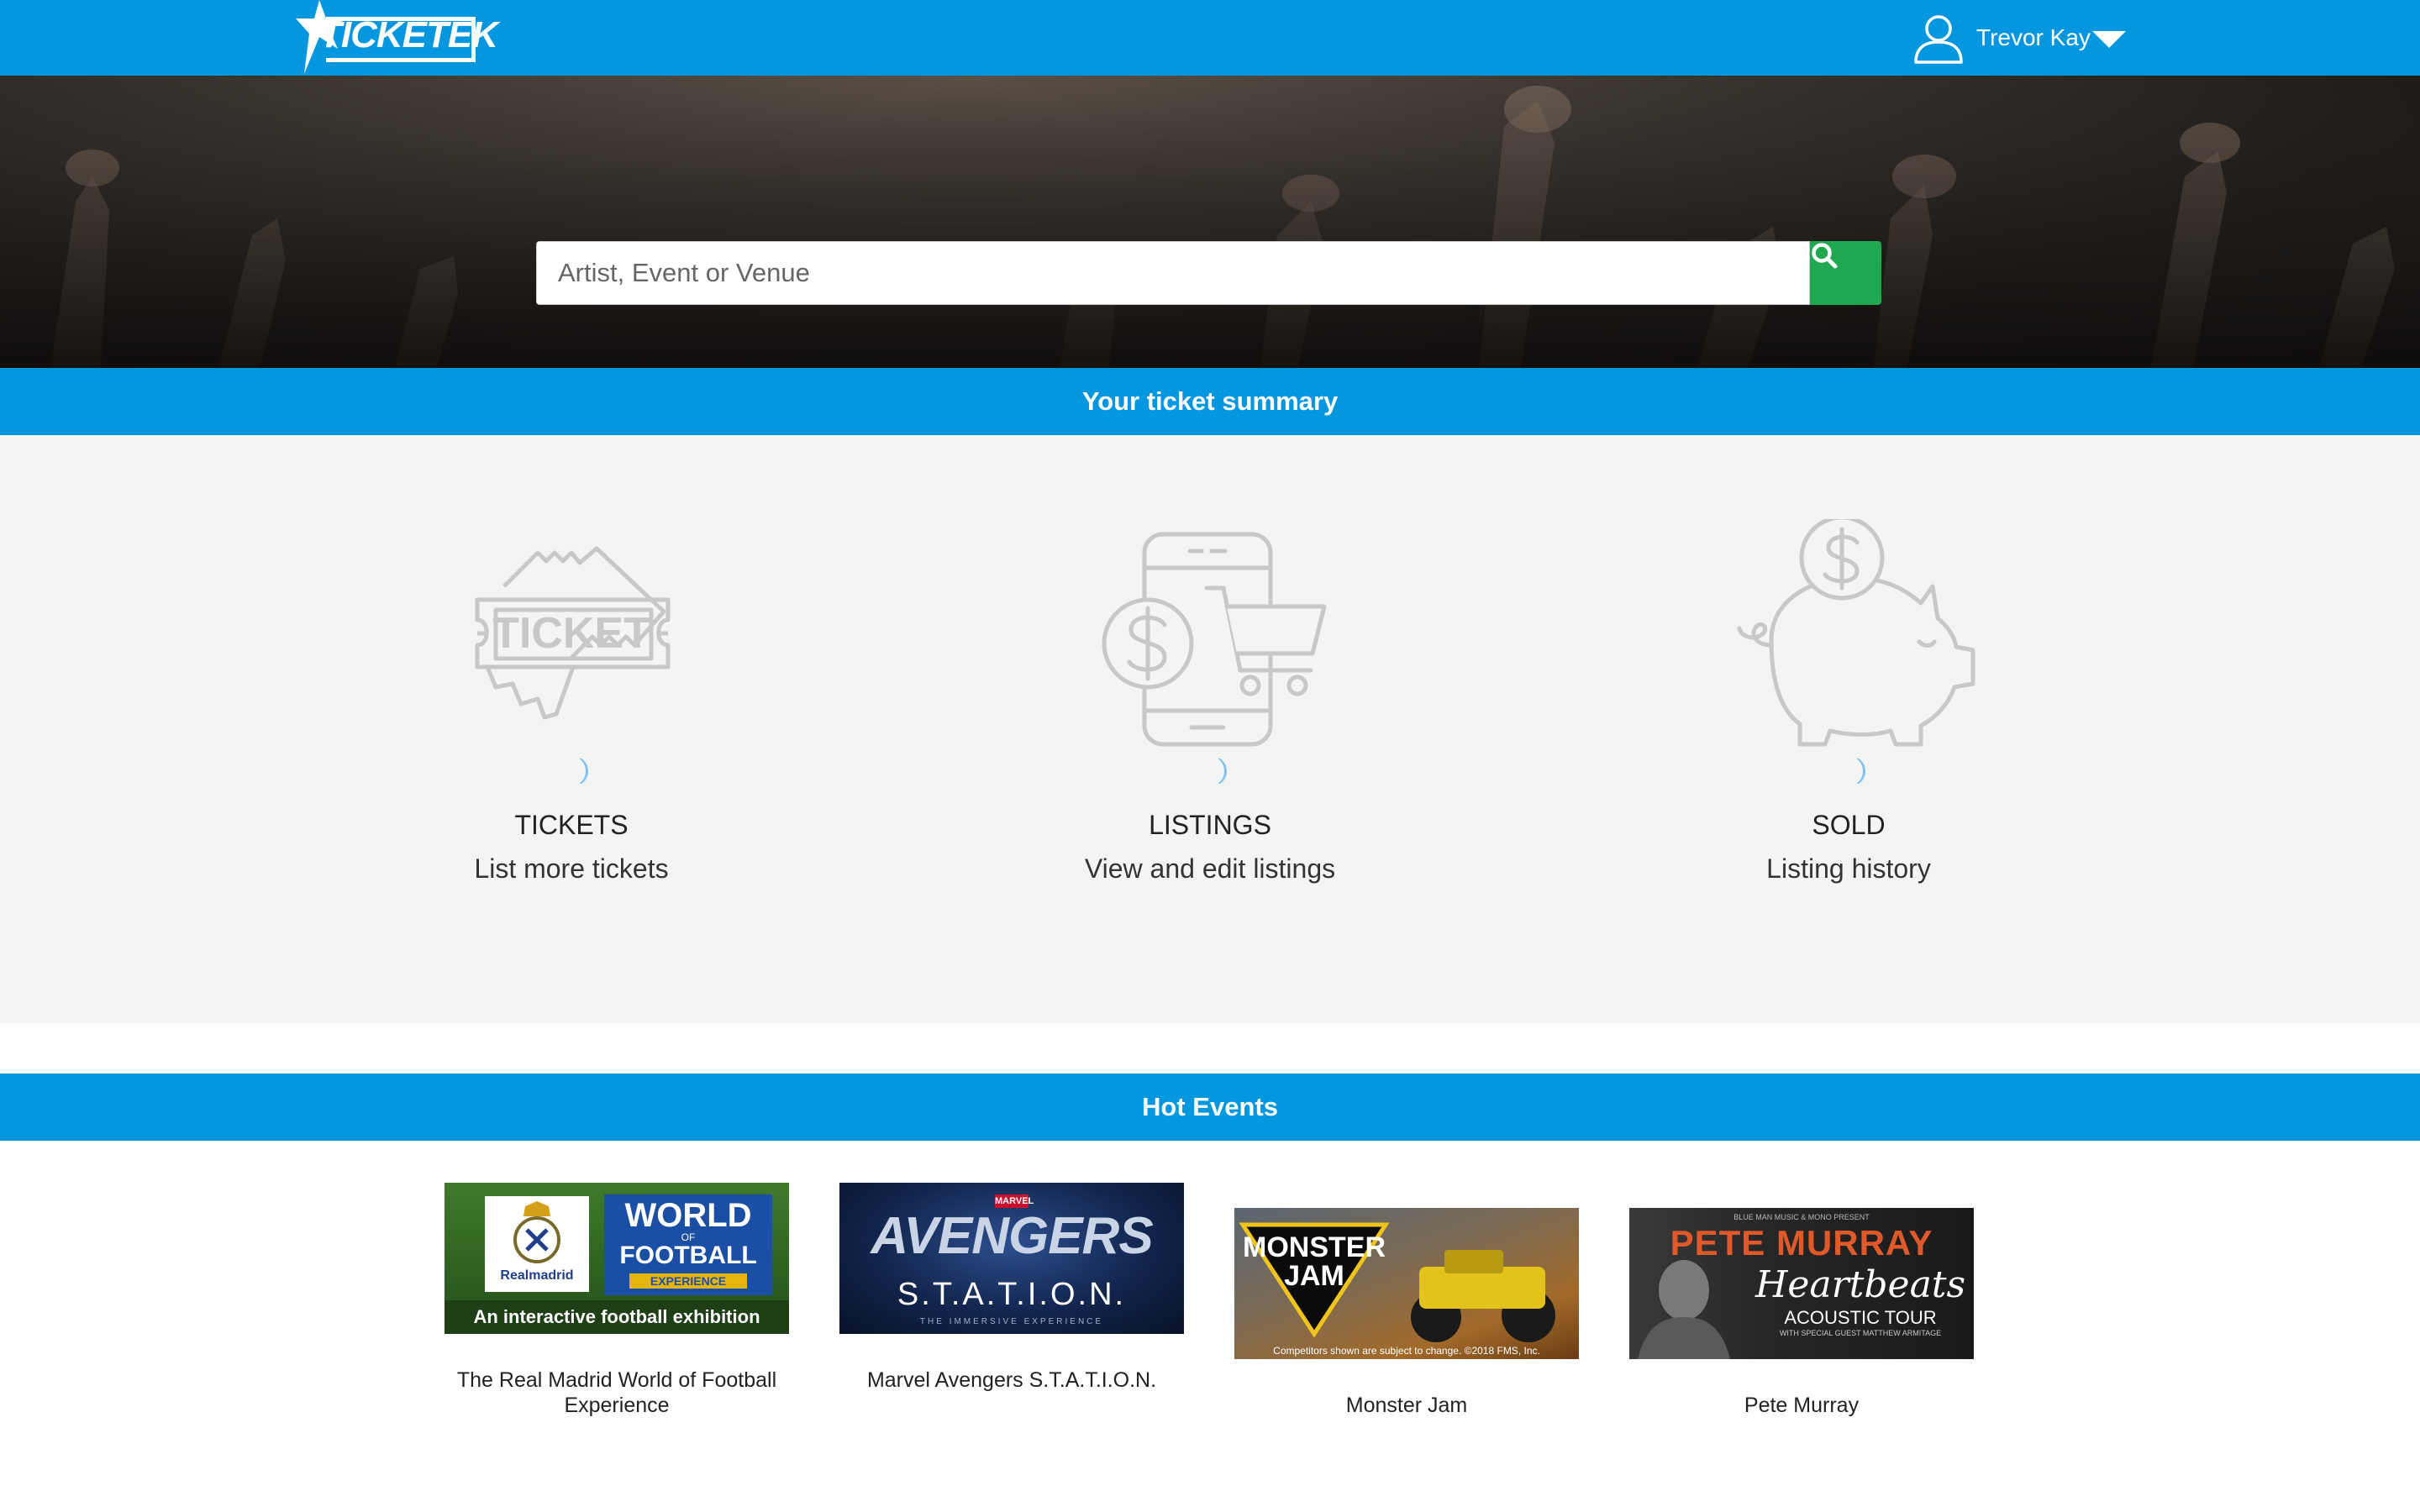  Describe the element at coordinates (1314, 1276) in the screenshot. I see `image-title-jam: JAM` at that location.